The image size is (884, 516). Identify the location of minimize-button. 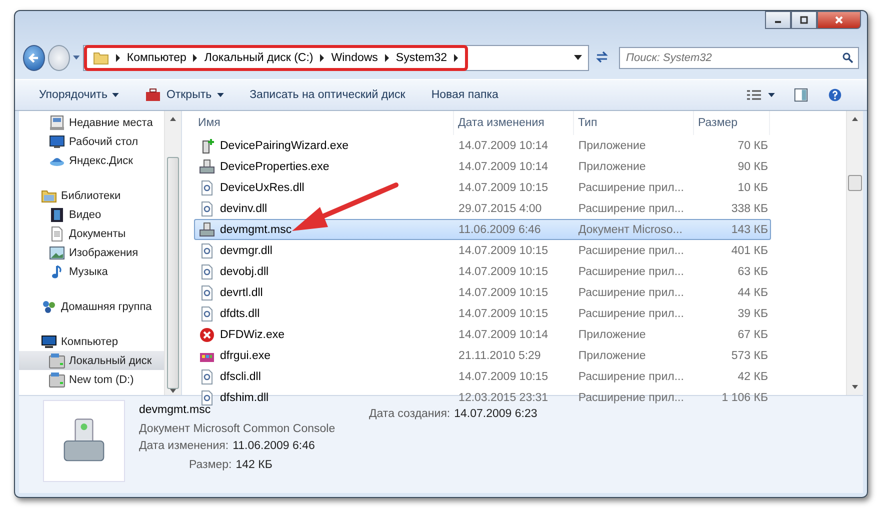
(778, 20).